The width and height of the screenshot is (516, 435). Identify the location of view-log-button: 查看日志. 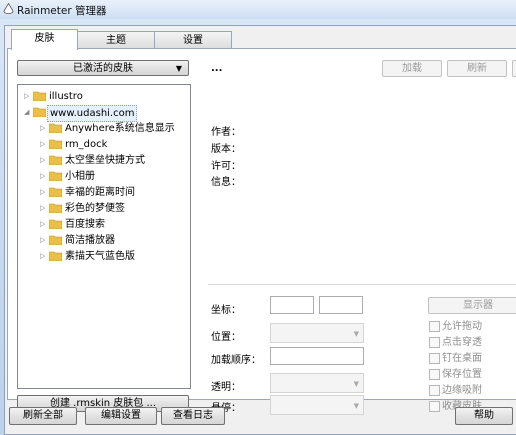
(193, 416).